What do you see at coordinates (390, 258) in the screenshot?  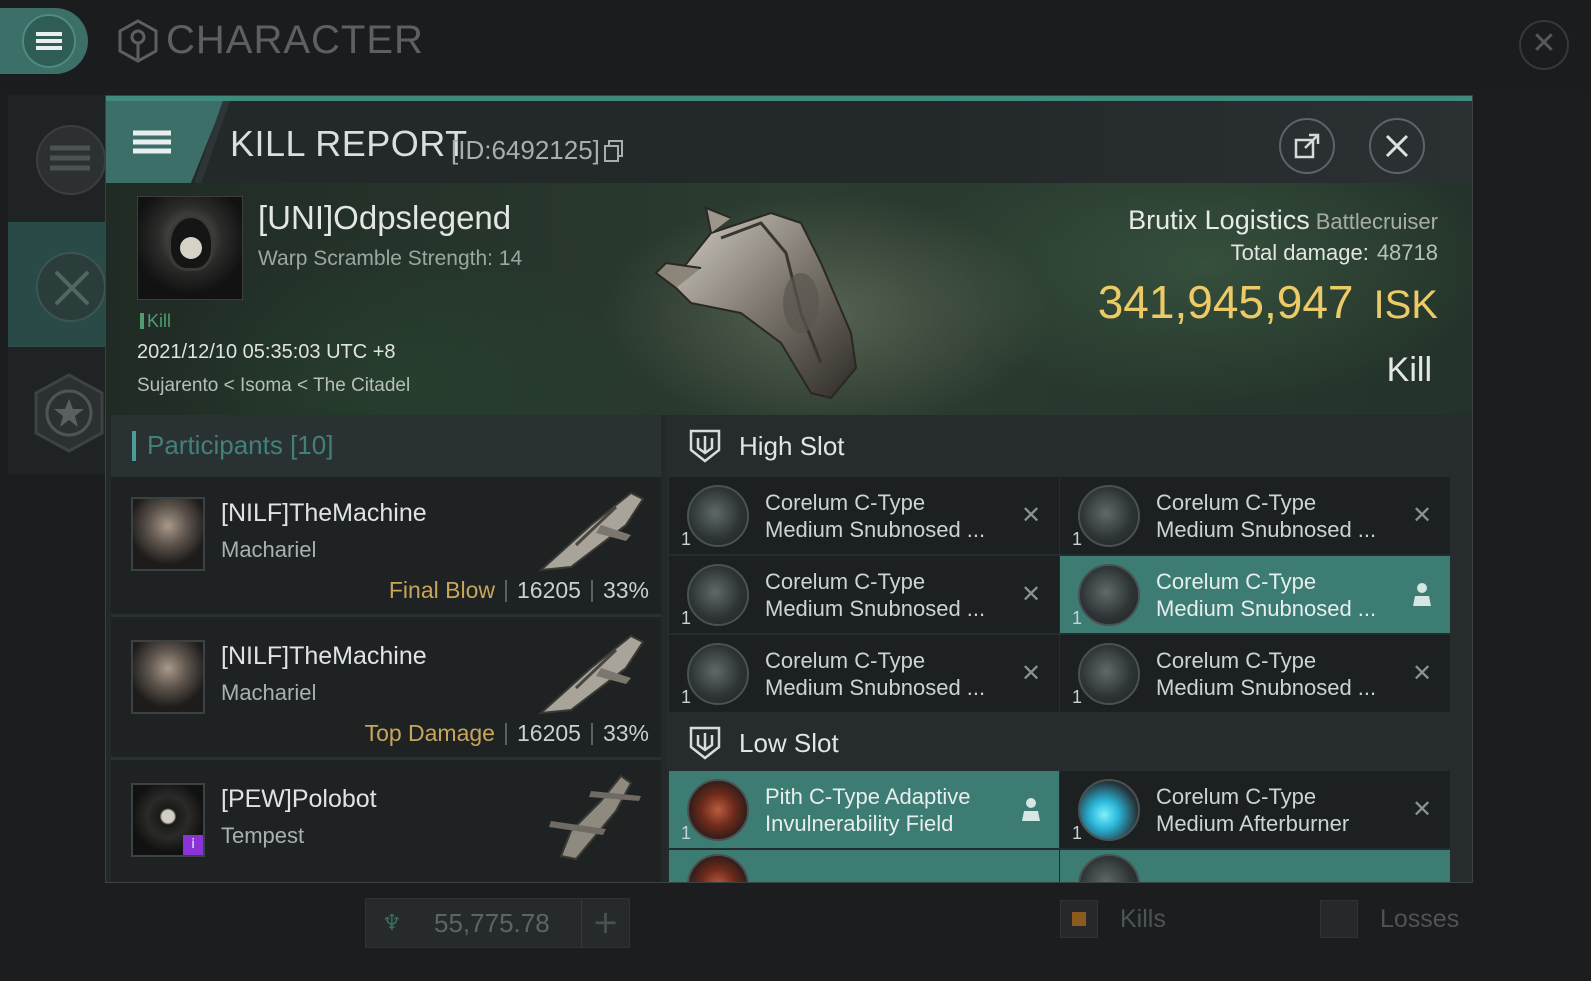 I see `warp-scramble-strength: Warp Scramble Strength: 14` at bounding box center [390, 258].